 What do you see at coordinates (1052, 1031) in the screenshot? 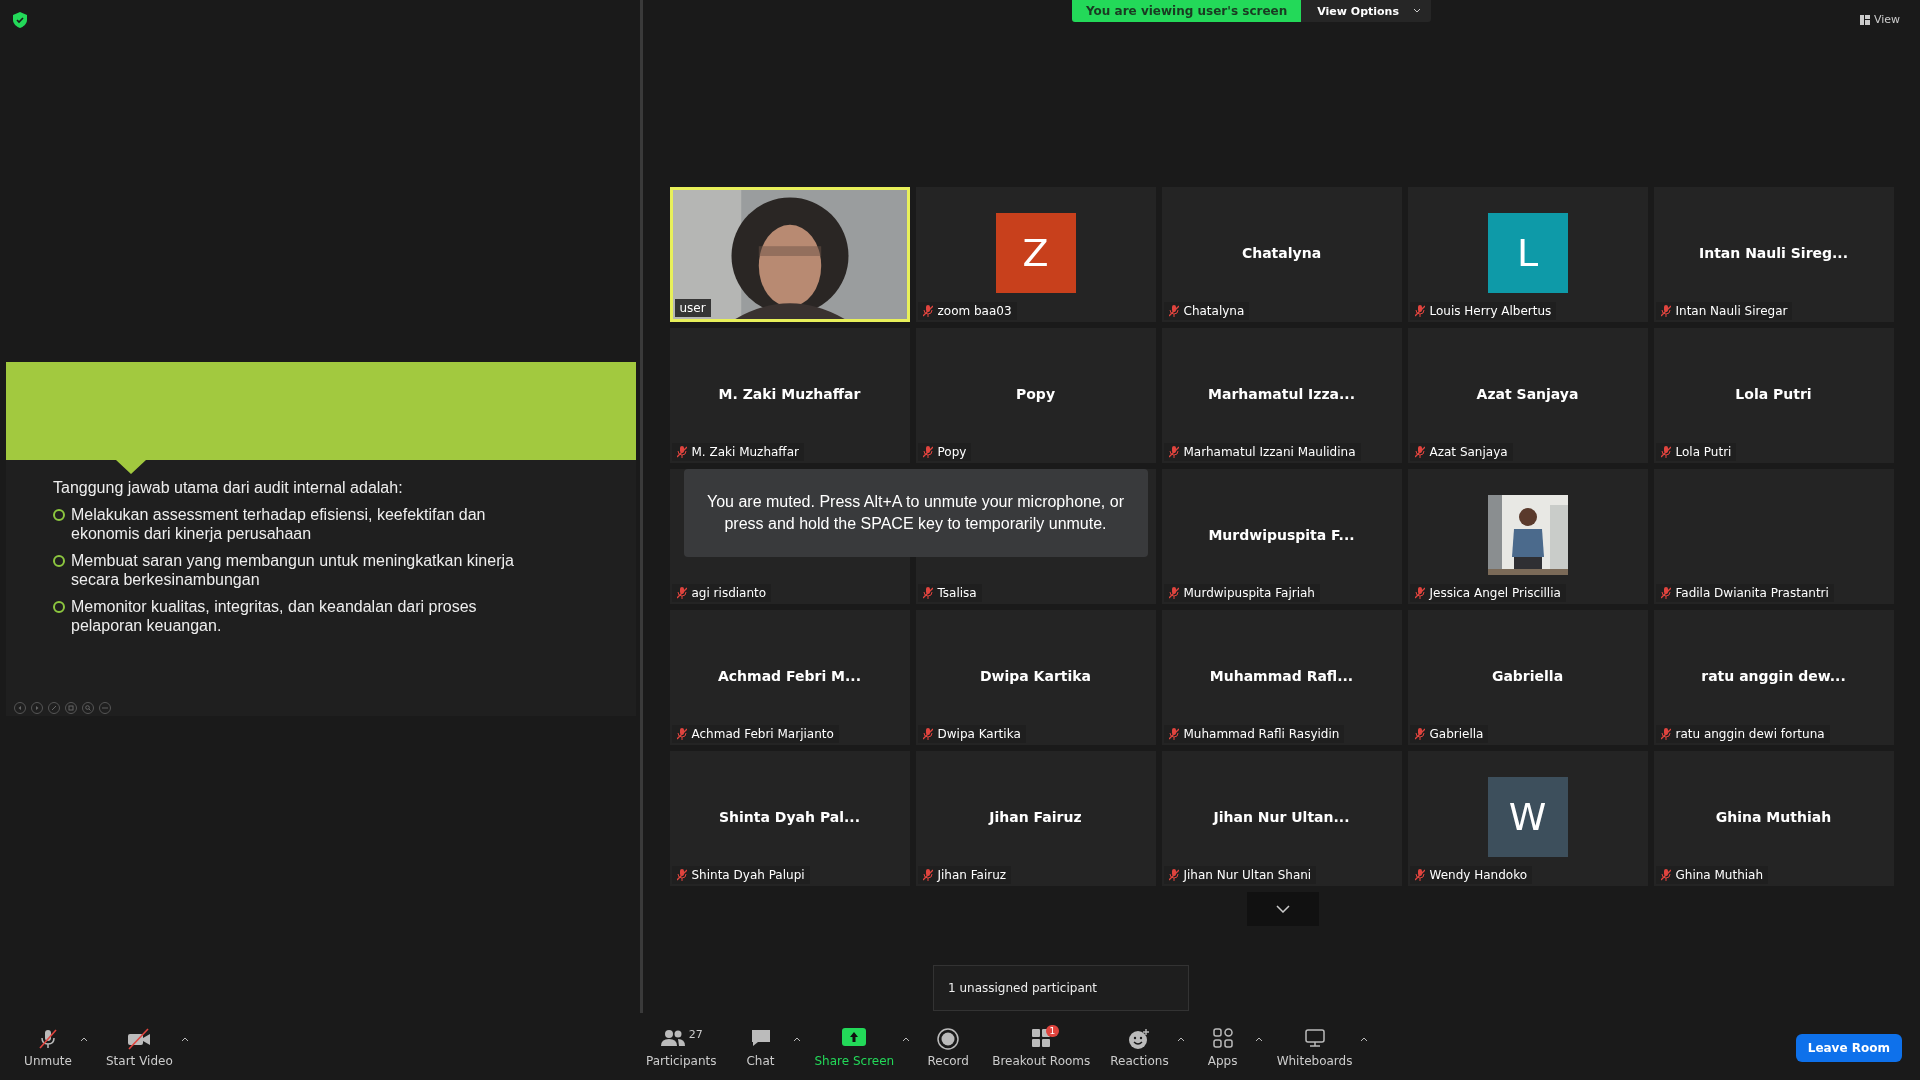
I see `notification-badge: 1` at bounding box center [1052, 1031].